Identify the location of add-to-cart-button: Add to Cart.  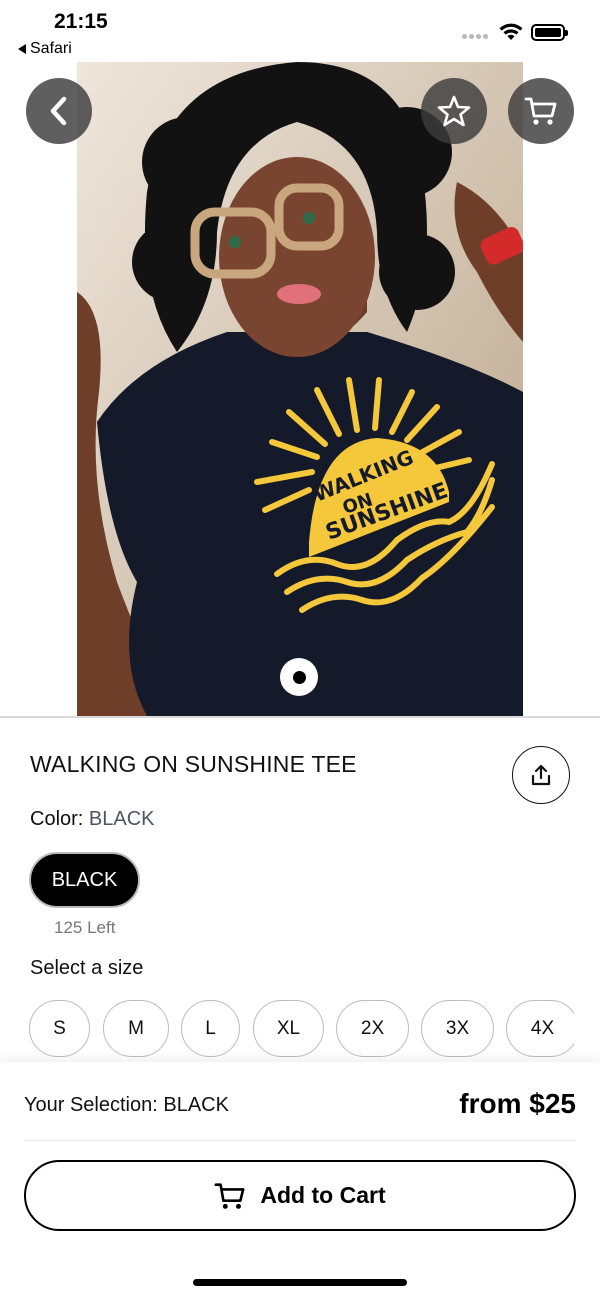
(300, 1195).